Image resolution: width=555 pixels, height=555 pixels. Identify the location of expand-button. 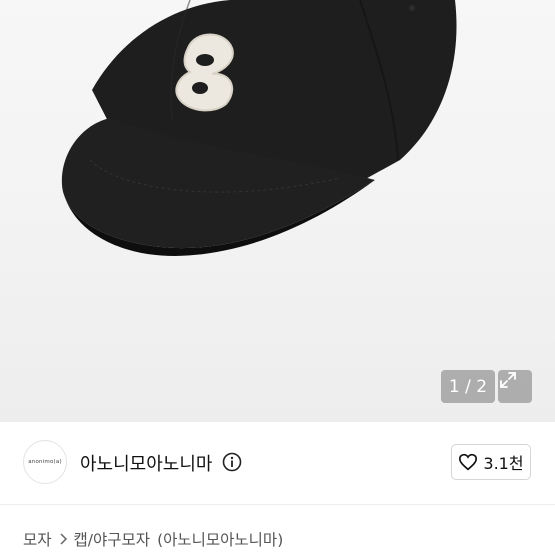
(515, 386).